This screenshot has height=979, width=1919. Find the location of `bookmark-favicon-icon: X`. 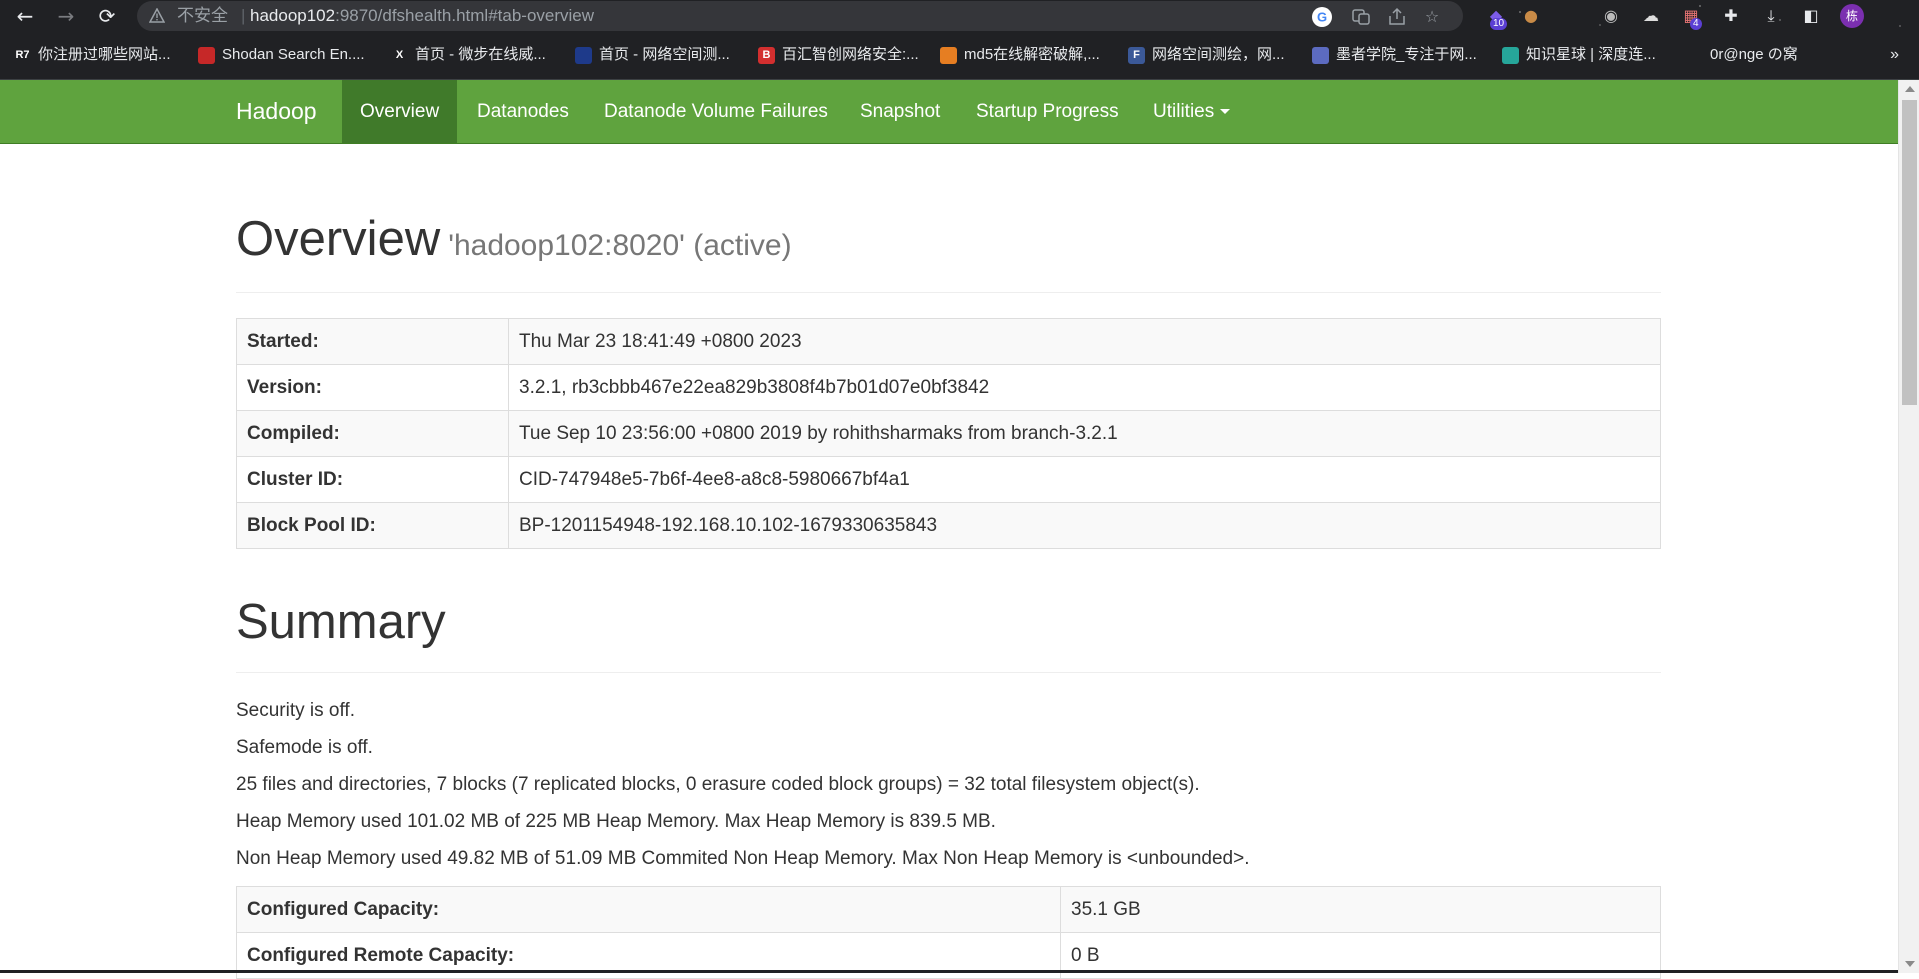

bookmark-favicon-icon: X is located at coordinates (399, 55).